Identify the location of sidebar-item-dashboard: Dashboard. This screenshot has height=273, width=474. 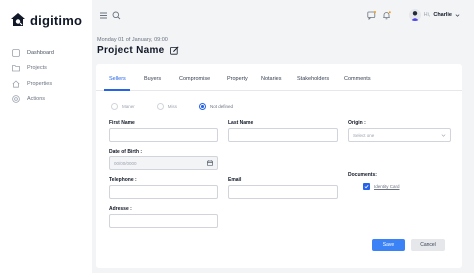
(33, 53).